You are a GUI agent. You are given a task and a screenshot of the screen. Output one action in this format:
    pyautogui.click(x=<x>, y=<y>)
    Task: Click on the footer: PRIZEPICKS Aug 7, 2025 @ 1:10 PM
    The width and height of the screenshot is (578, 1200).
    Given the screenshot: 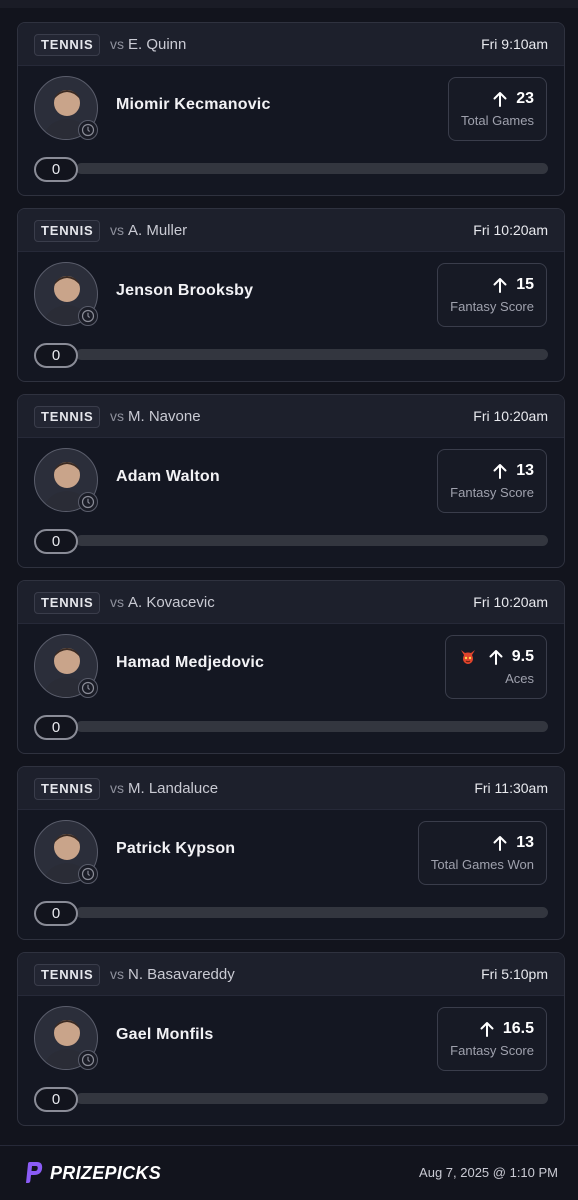 What is the action you would take?
    pyautogui.click(x=289, y=1172)
    